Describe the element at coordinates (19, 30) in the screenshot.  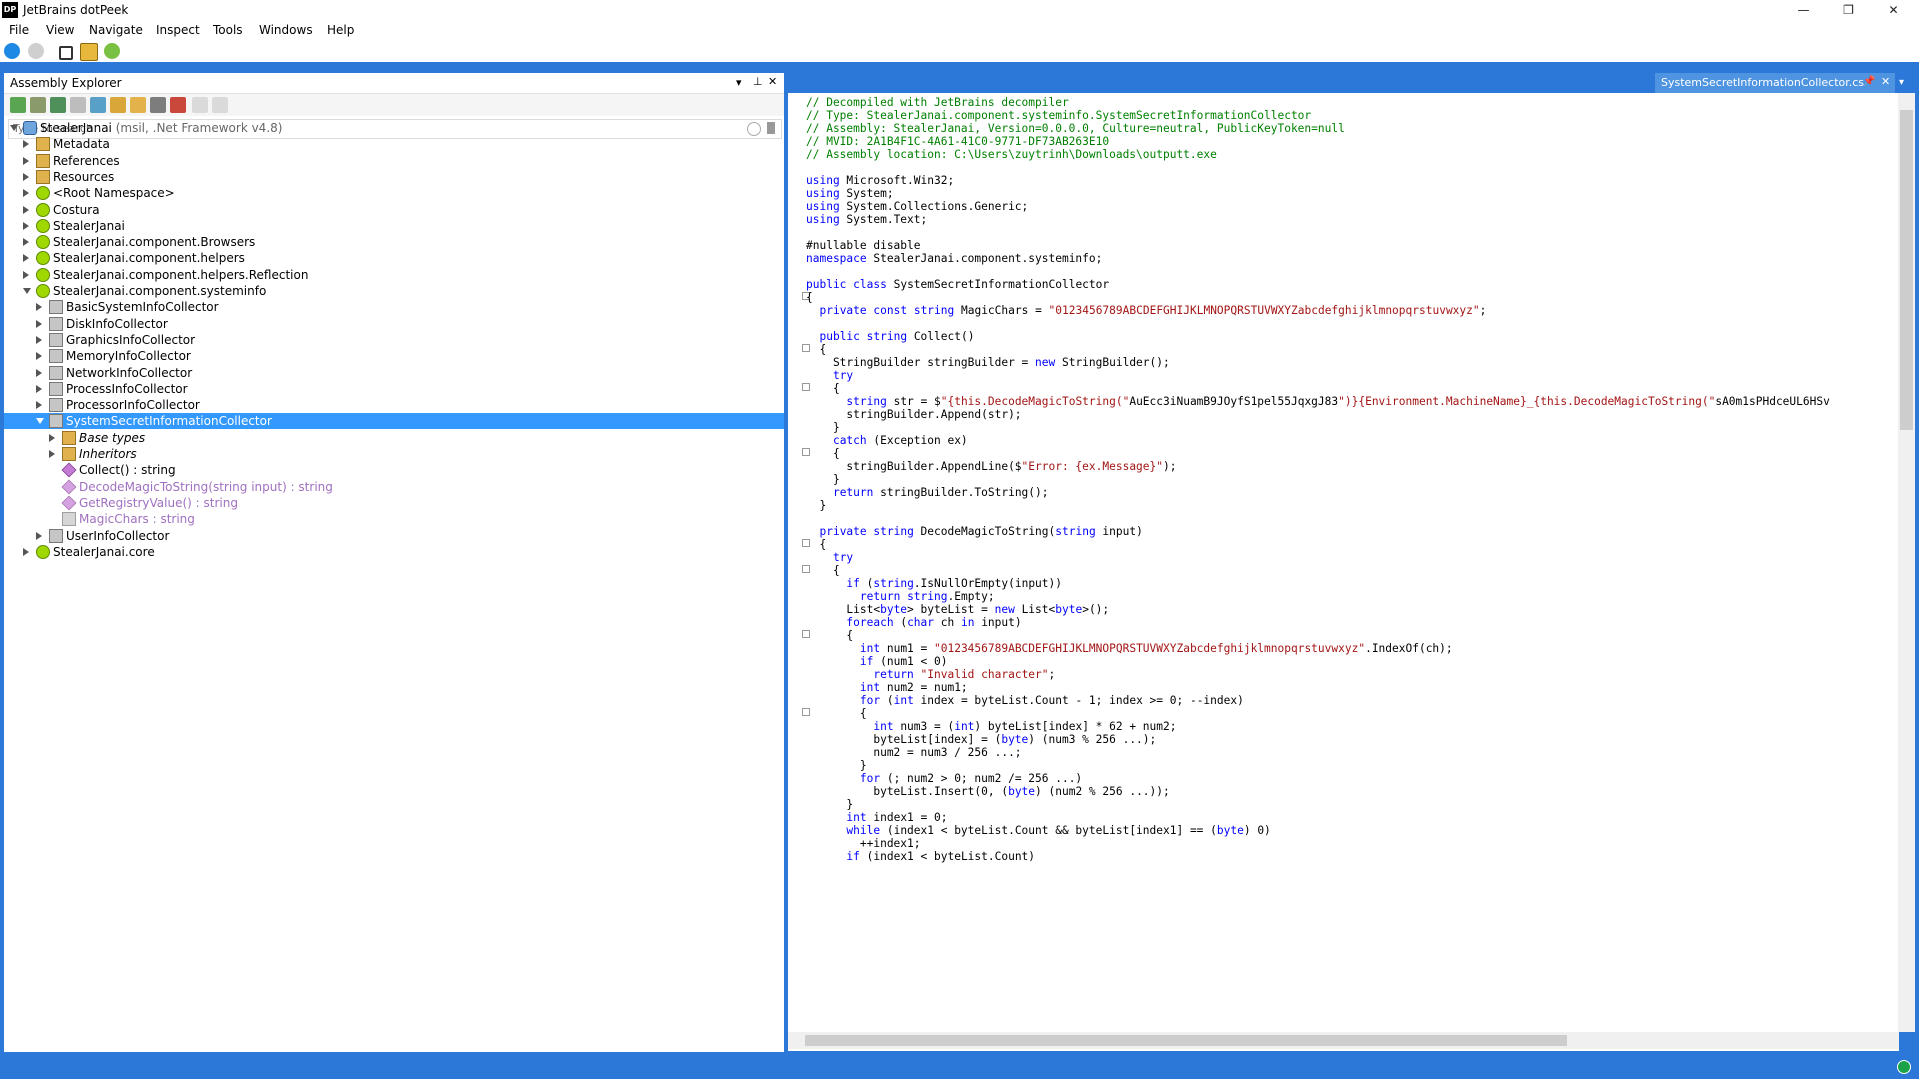
I see `menu-file: File` at that location.